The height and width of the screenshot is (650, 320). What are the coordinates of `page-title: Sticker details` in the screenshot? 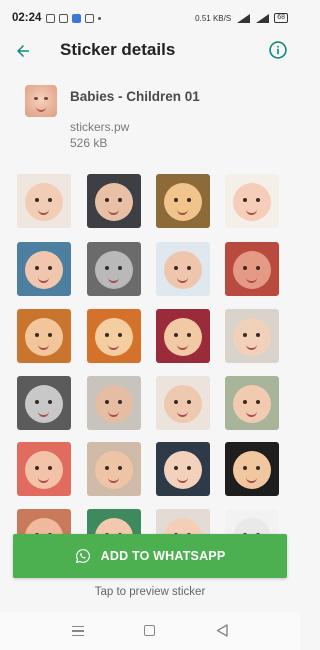 It's located at (118, 49).